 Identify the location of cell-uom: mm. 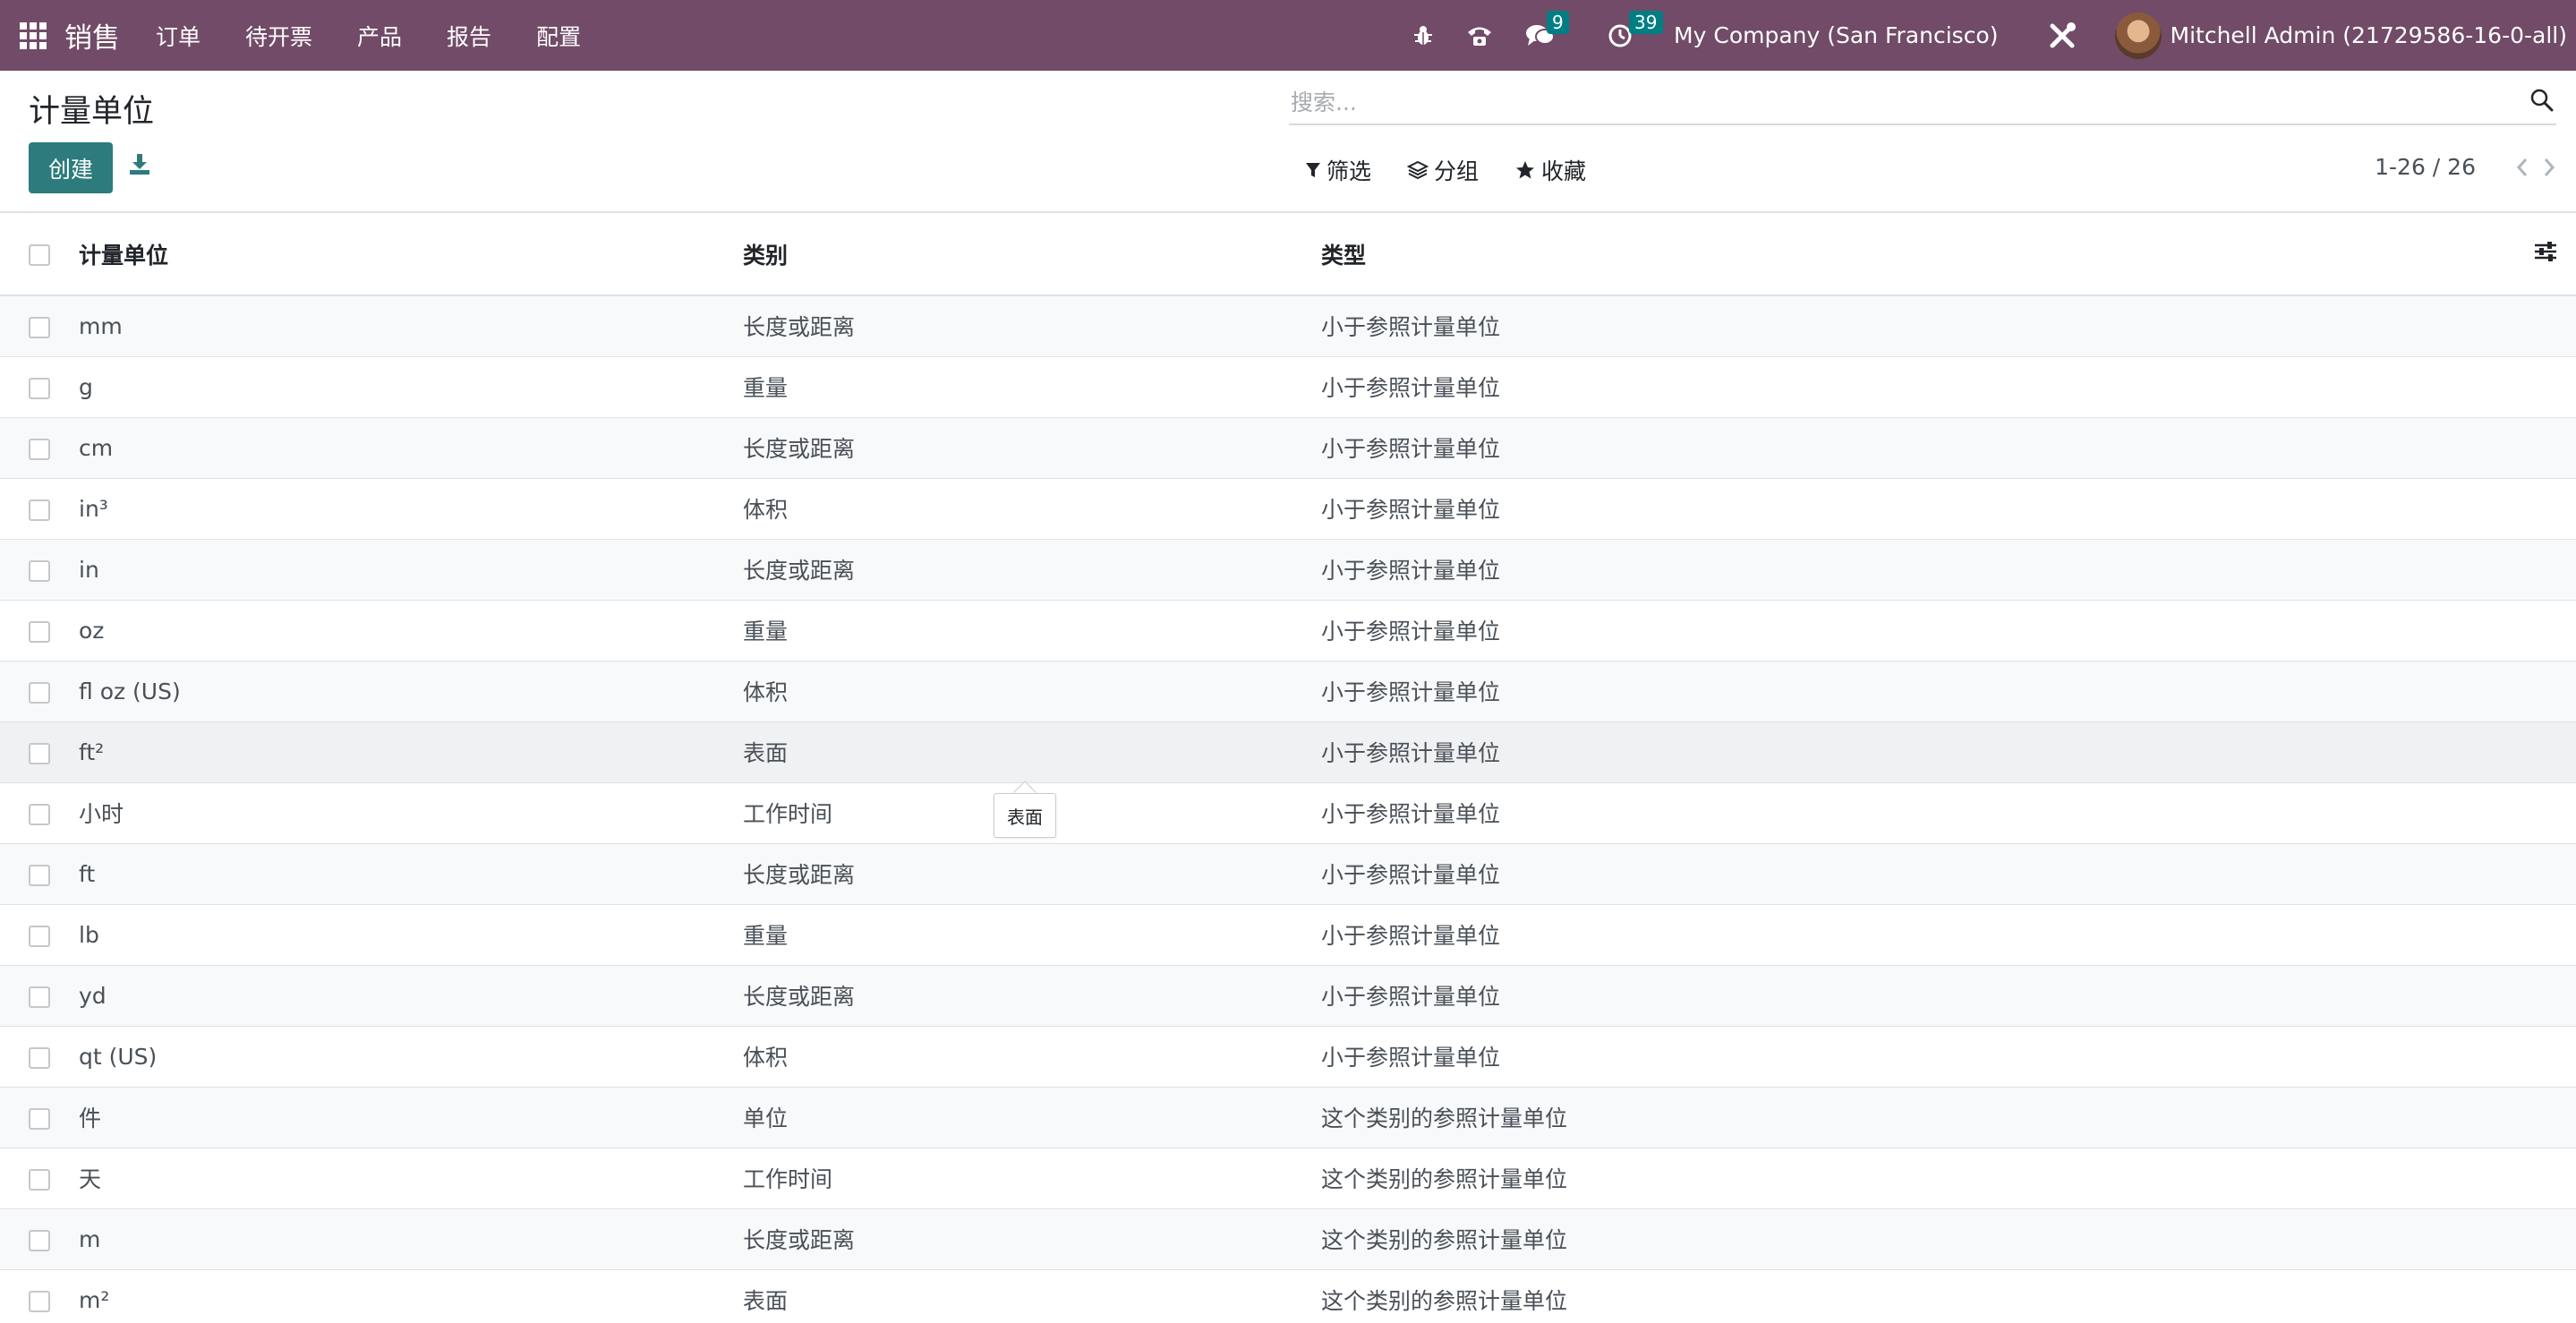
(101, 325).